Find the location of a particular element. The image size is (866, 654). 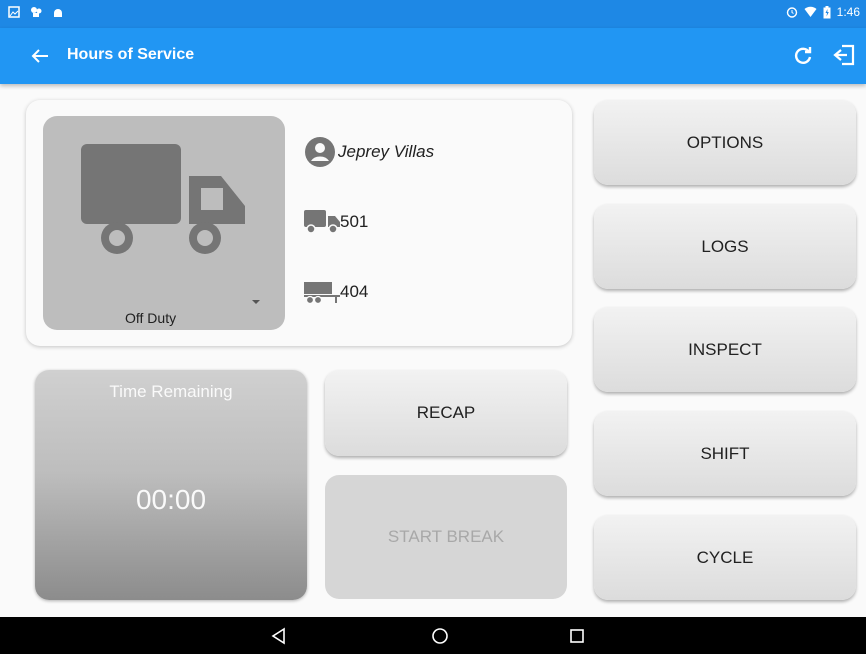

clock: 1:46 is located at coordinates (848, 12).